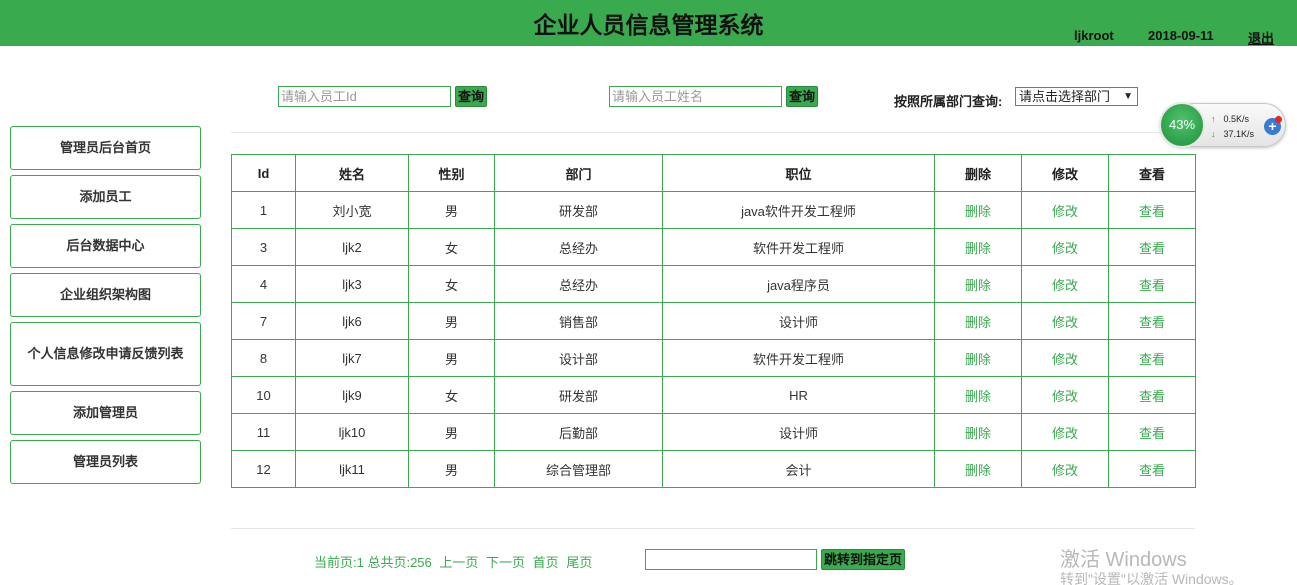 Image resolution: width=1297 pixels, height=585 pixels. What do you see at coordinates (1222, 125) in the screenshot?
I see `network-speed-widget: 43% ↑ 0.5K/s ↓ 37.1K/s +` at bounding box center [1222, 125].